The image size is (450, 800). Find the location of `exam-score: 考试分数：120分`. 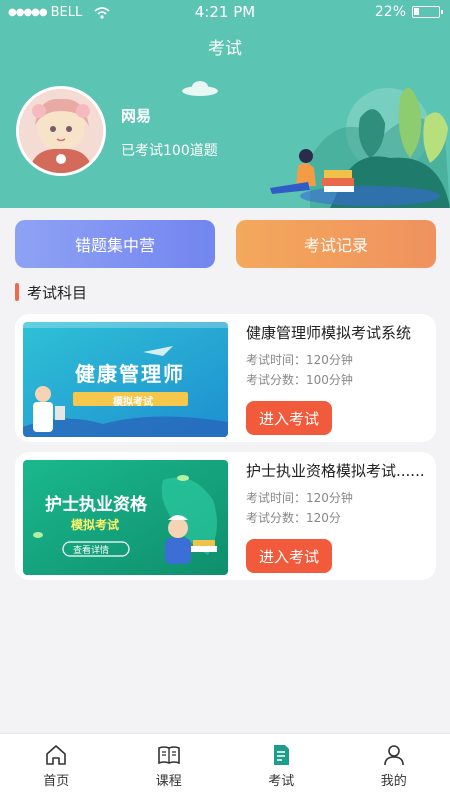

exam-score: 考试分数：120分 is located at coordinates (293, 518).